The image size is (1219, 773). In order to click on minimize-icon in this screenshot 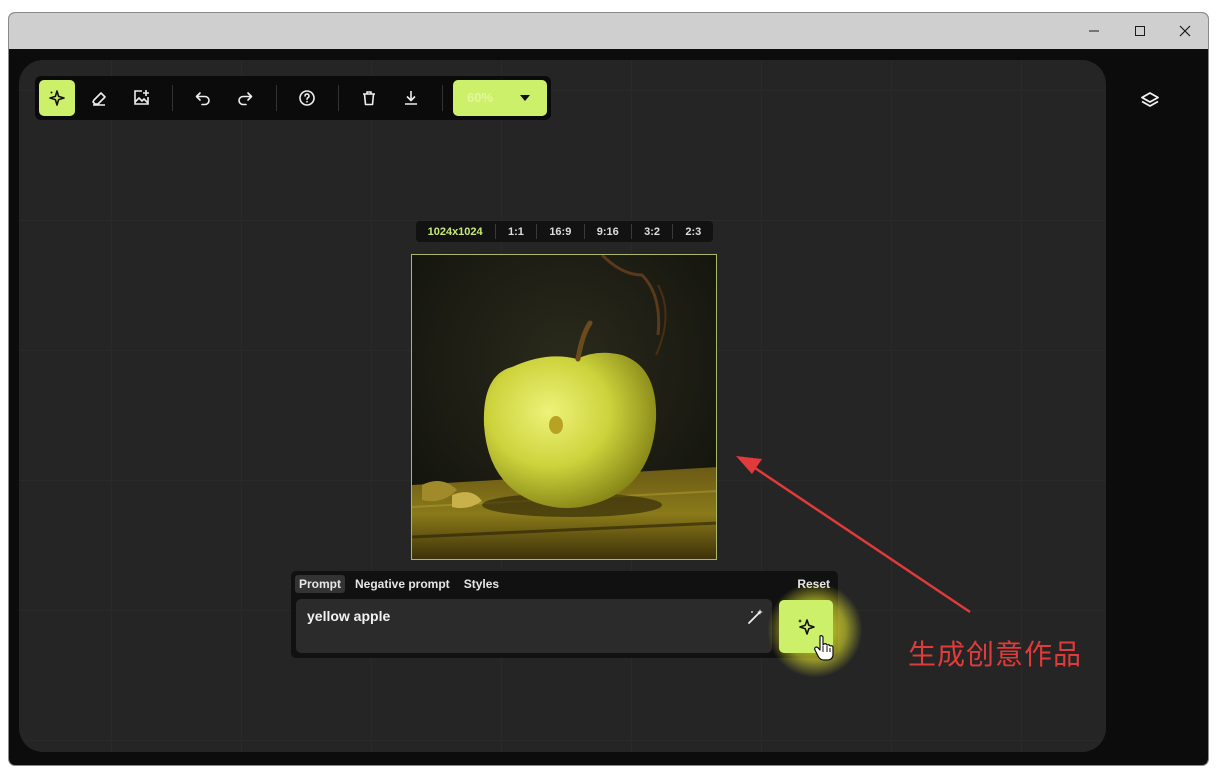, I will do `click(1094, 31)`.